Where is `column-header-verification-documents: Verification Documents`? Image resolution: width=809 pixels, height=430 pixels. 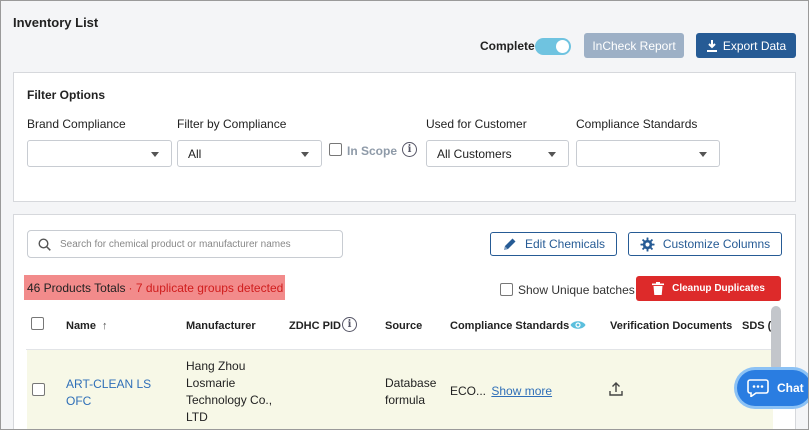 column-header-verification-documents: Verification Documents is located at coordinates (671, 326).